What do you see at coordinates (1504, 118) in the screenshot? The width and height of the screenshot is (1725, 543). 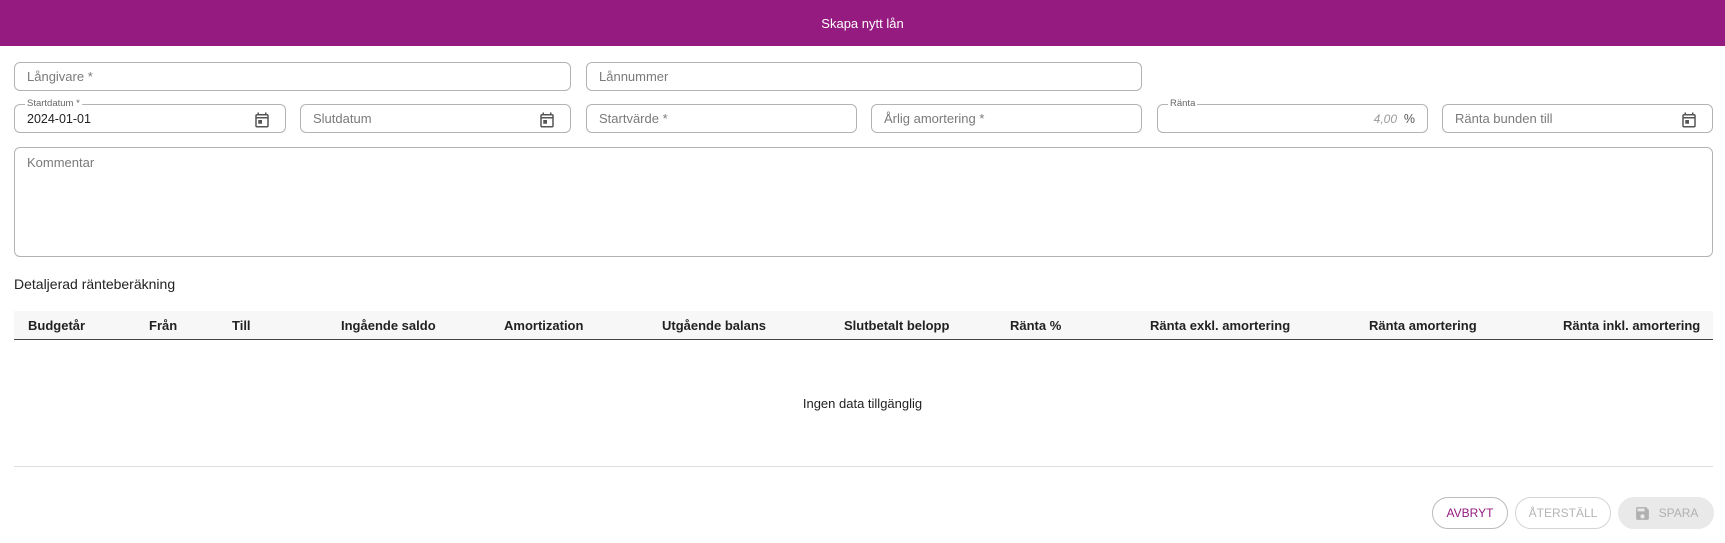 I see `interest-fixed-until-placeholder: Ränta bunden till` at bounding box center [1504, 118].